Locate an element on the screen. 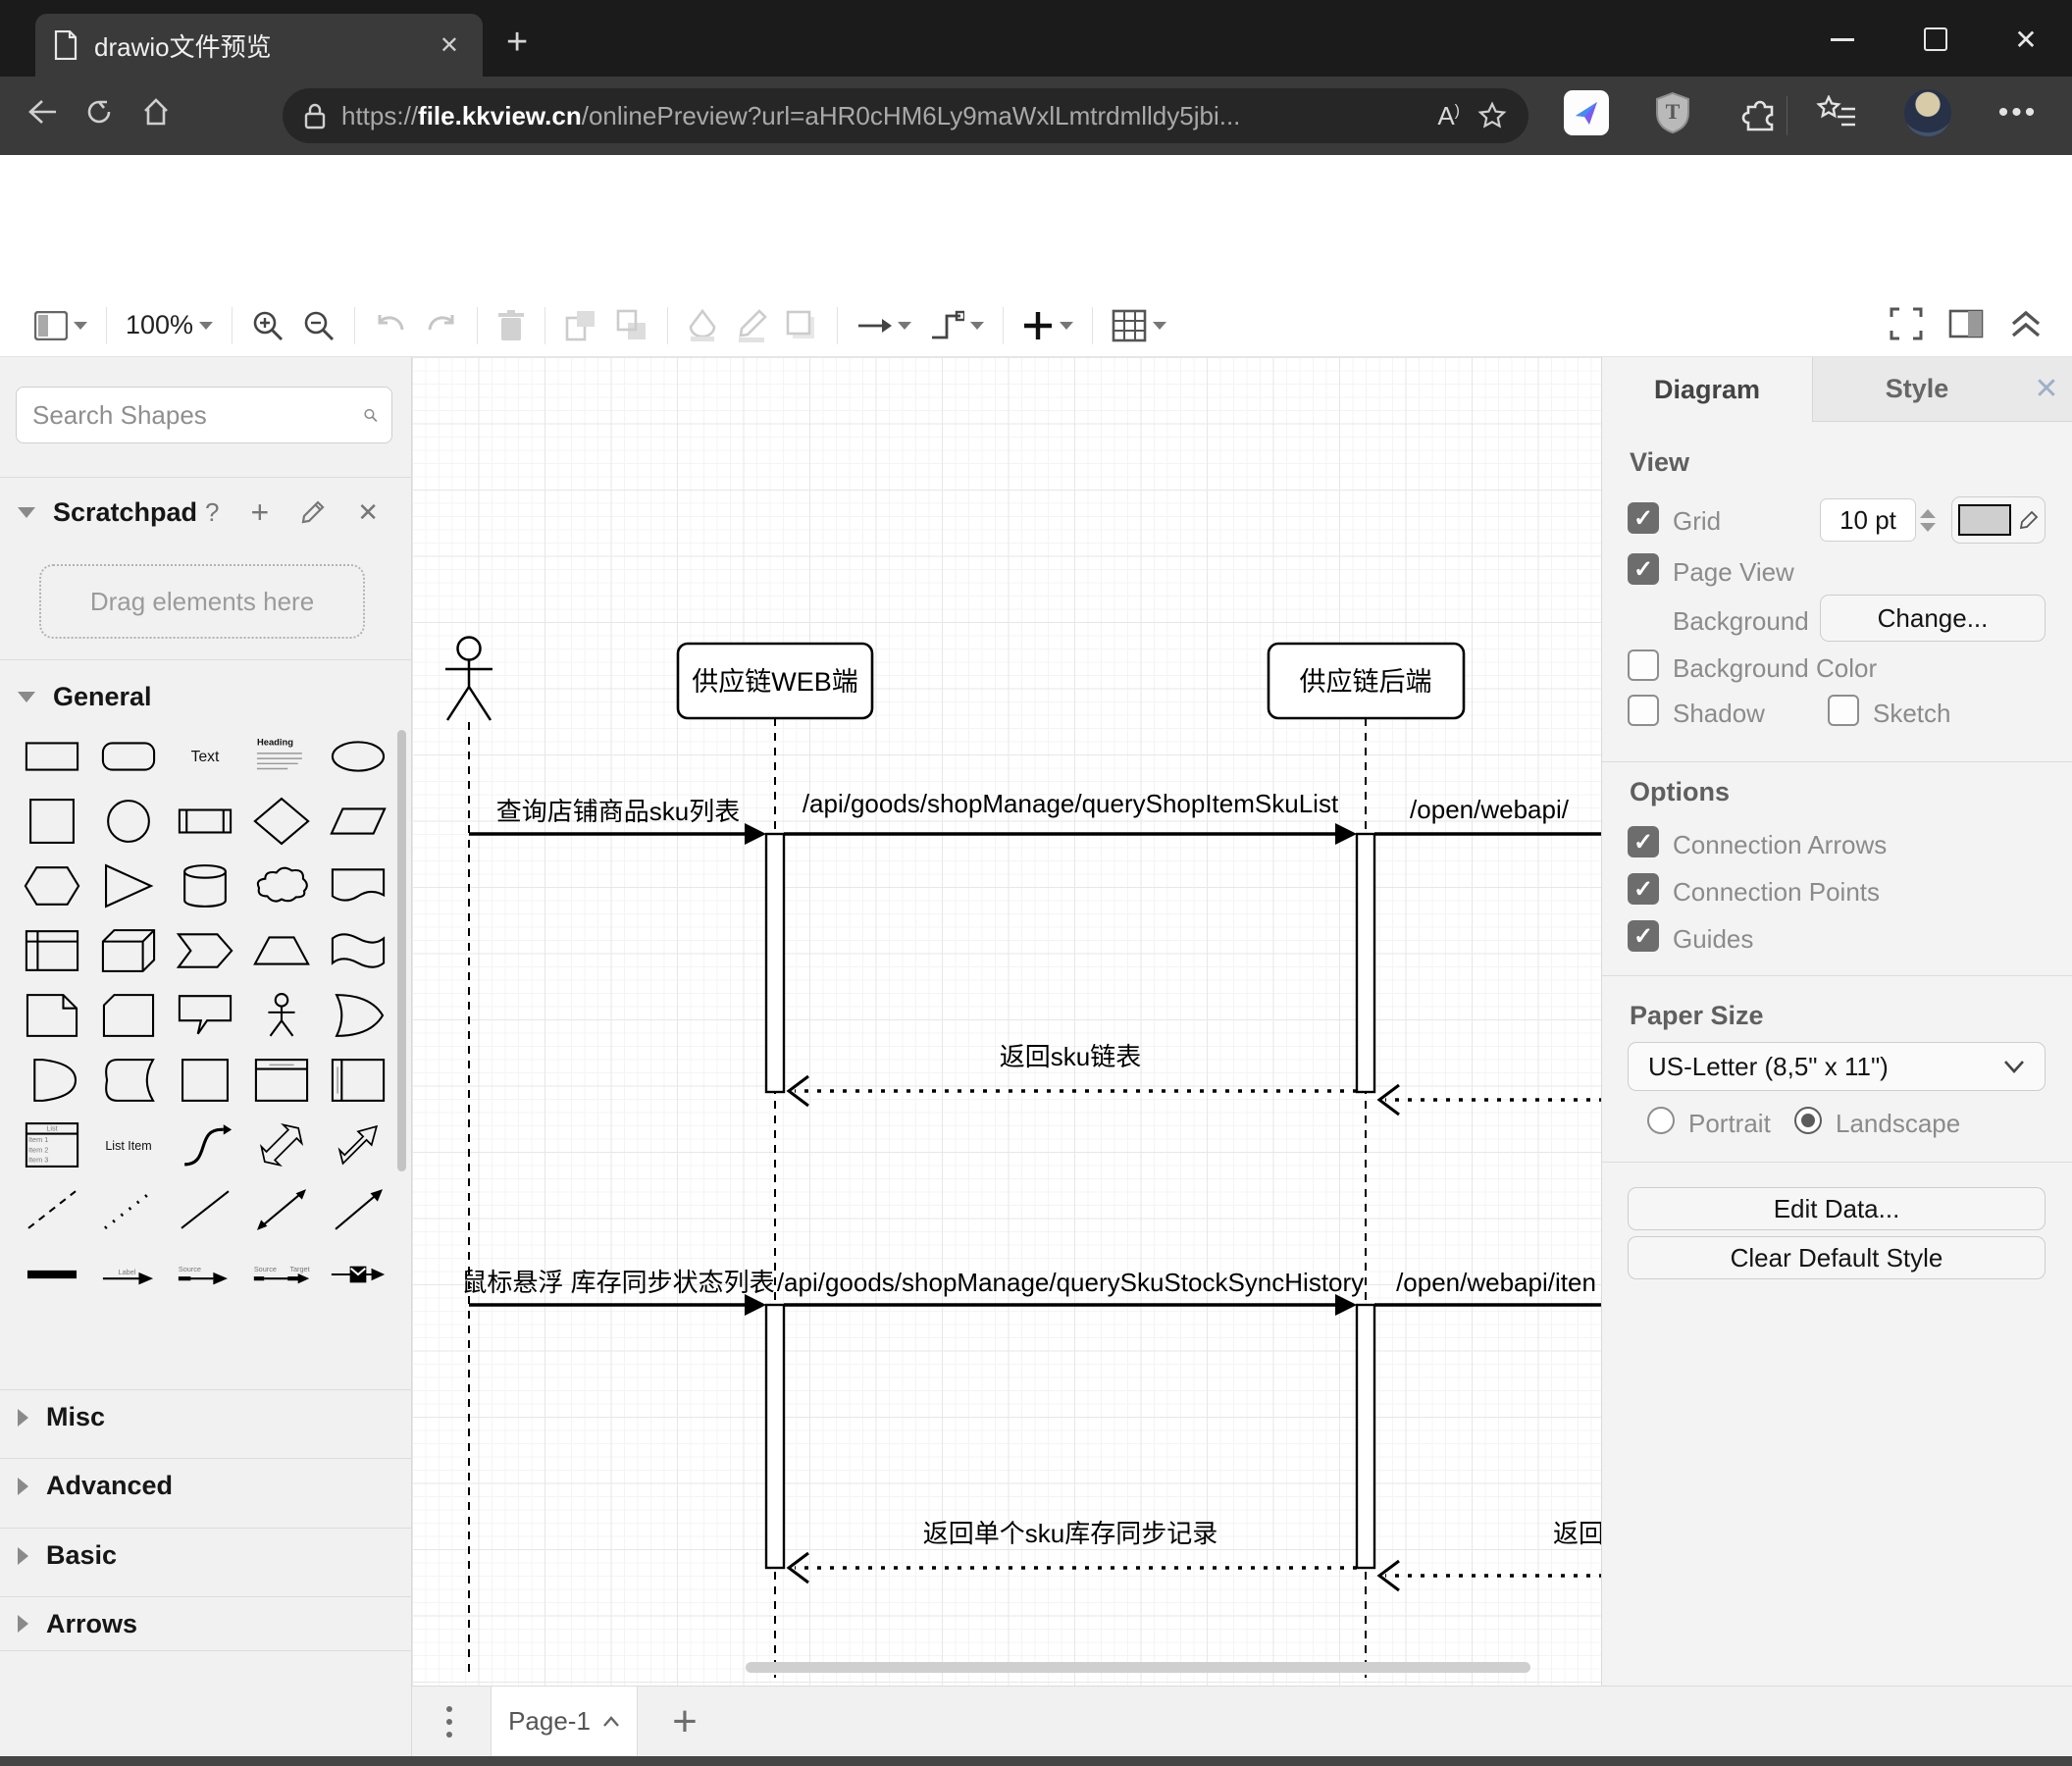  table-button is located at coordinates (1139, 326).